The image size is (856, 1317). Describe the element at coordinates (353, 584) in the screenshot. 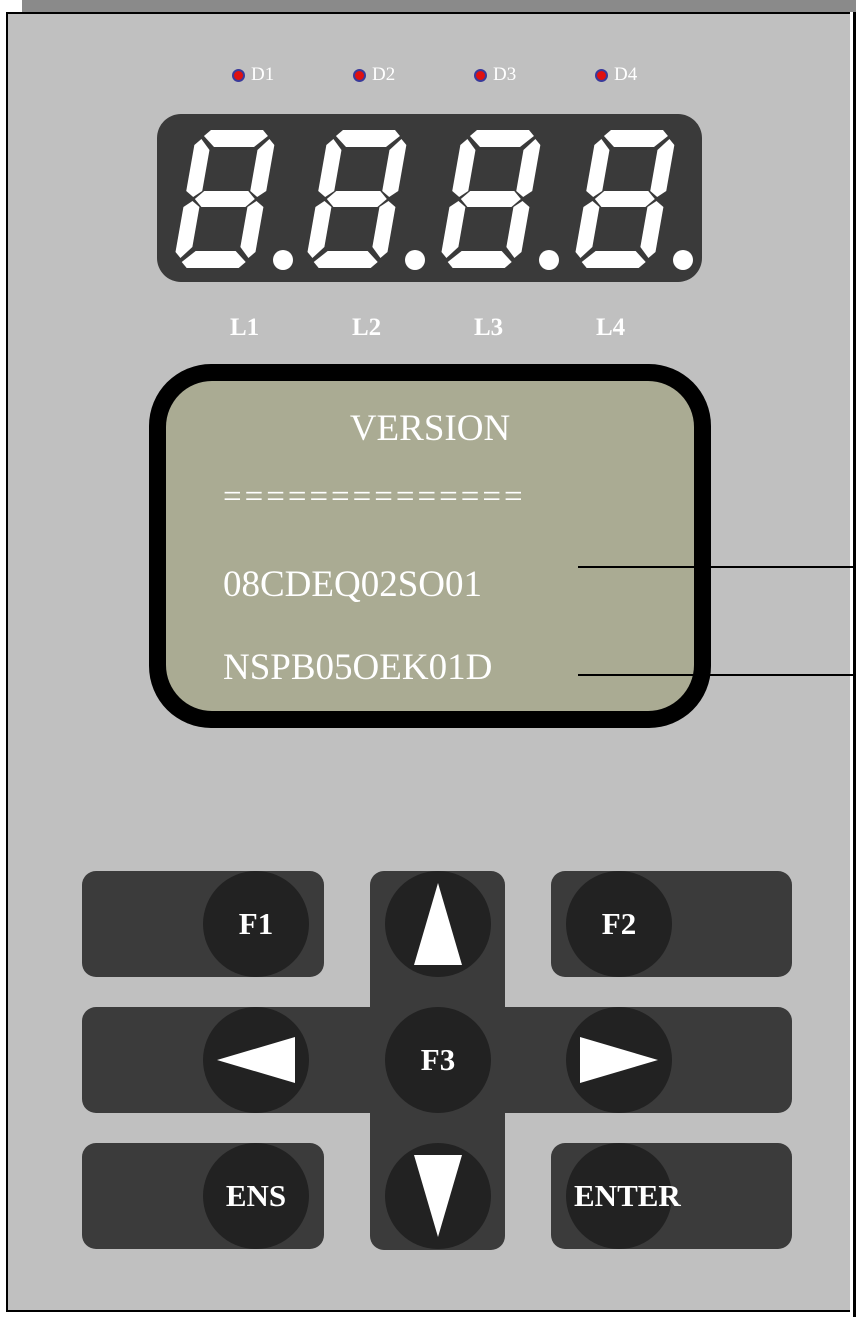

I see `lcd-line-1: 08CDEQ02SO01` at that location.